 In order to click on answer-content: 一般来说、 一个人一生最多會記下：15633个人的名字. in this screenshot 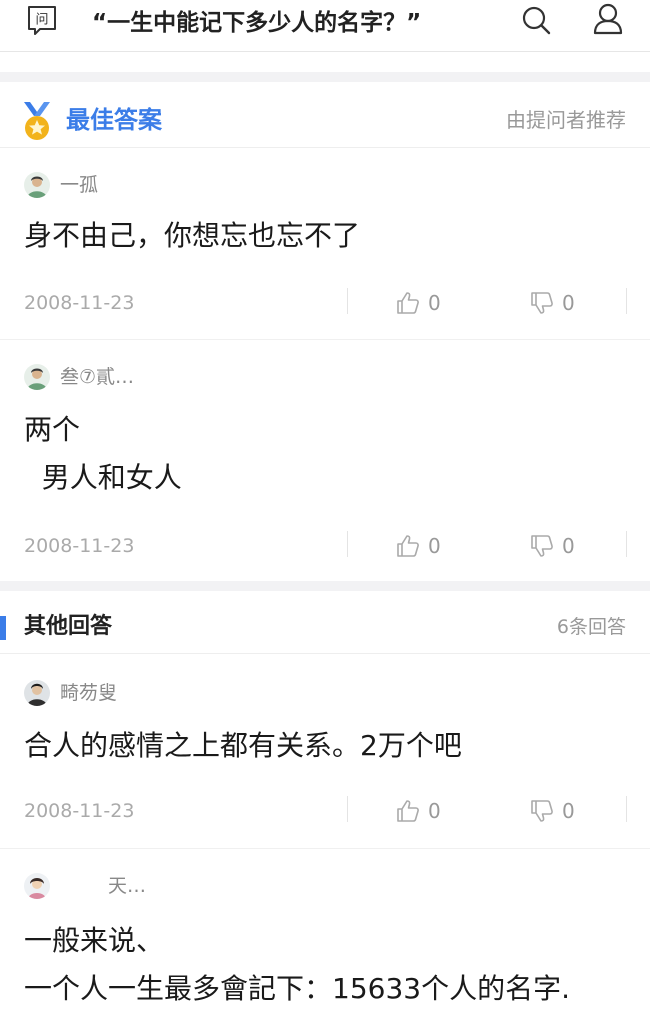, I will do `click(297, 964)`.